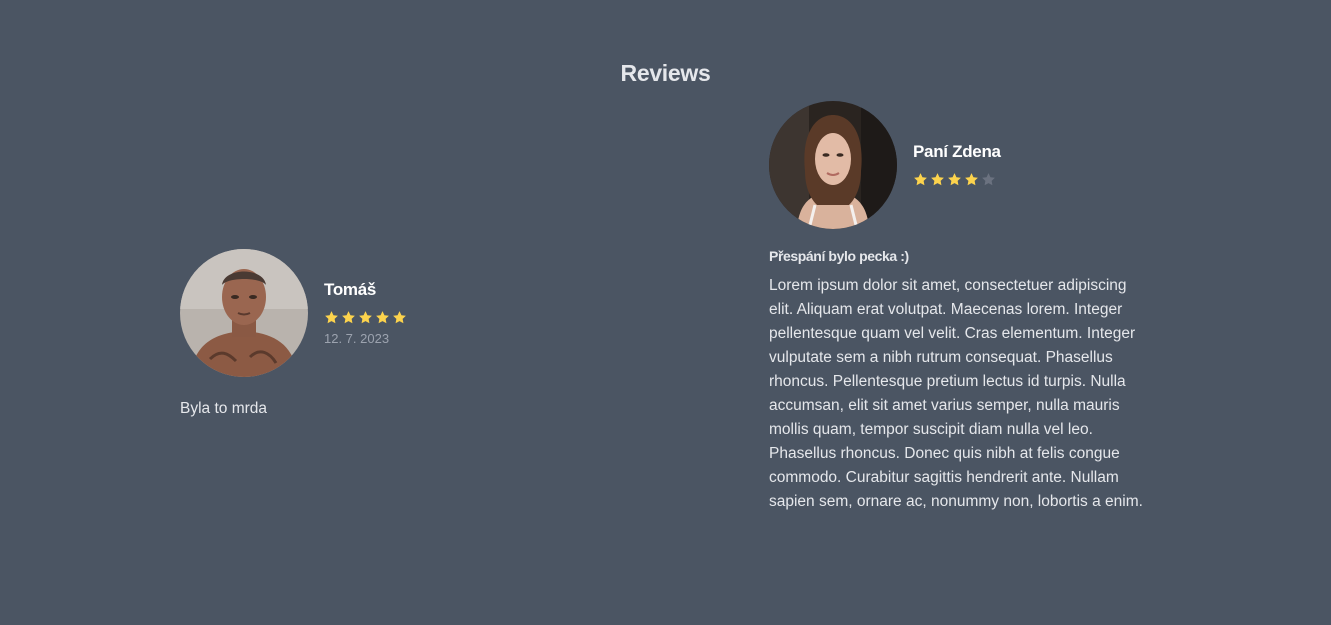 The image size is (1331, 625). I want to click on review-heading: Přespání bylo pecka :), so click(839, 256).